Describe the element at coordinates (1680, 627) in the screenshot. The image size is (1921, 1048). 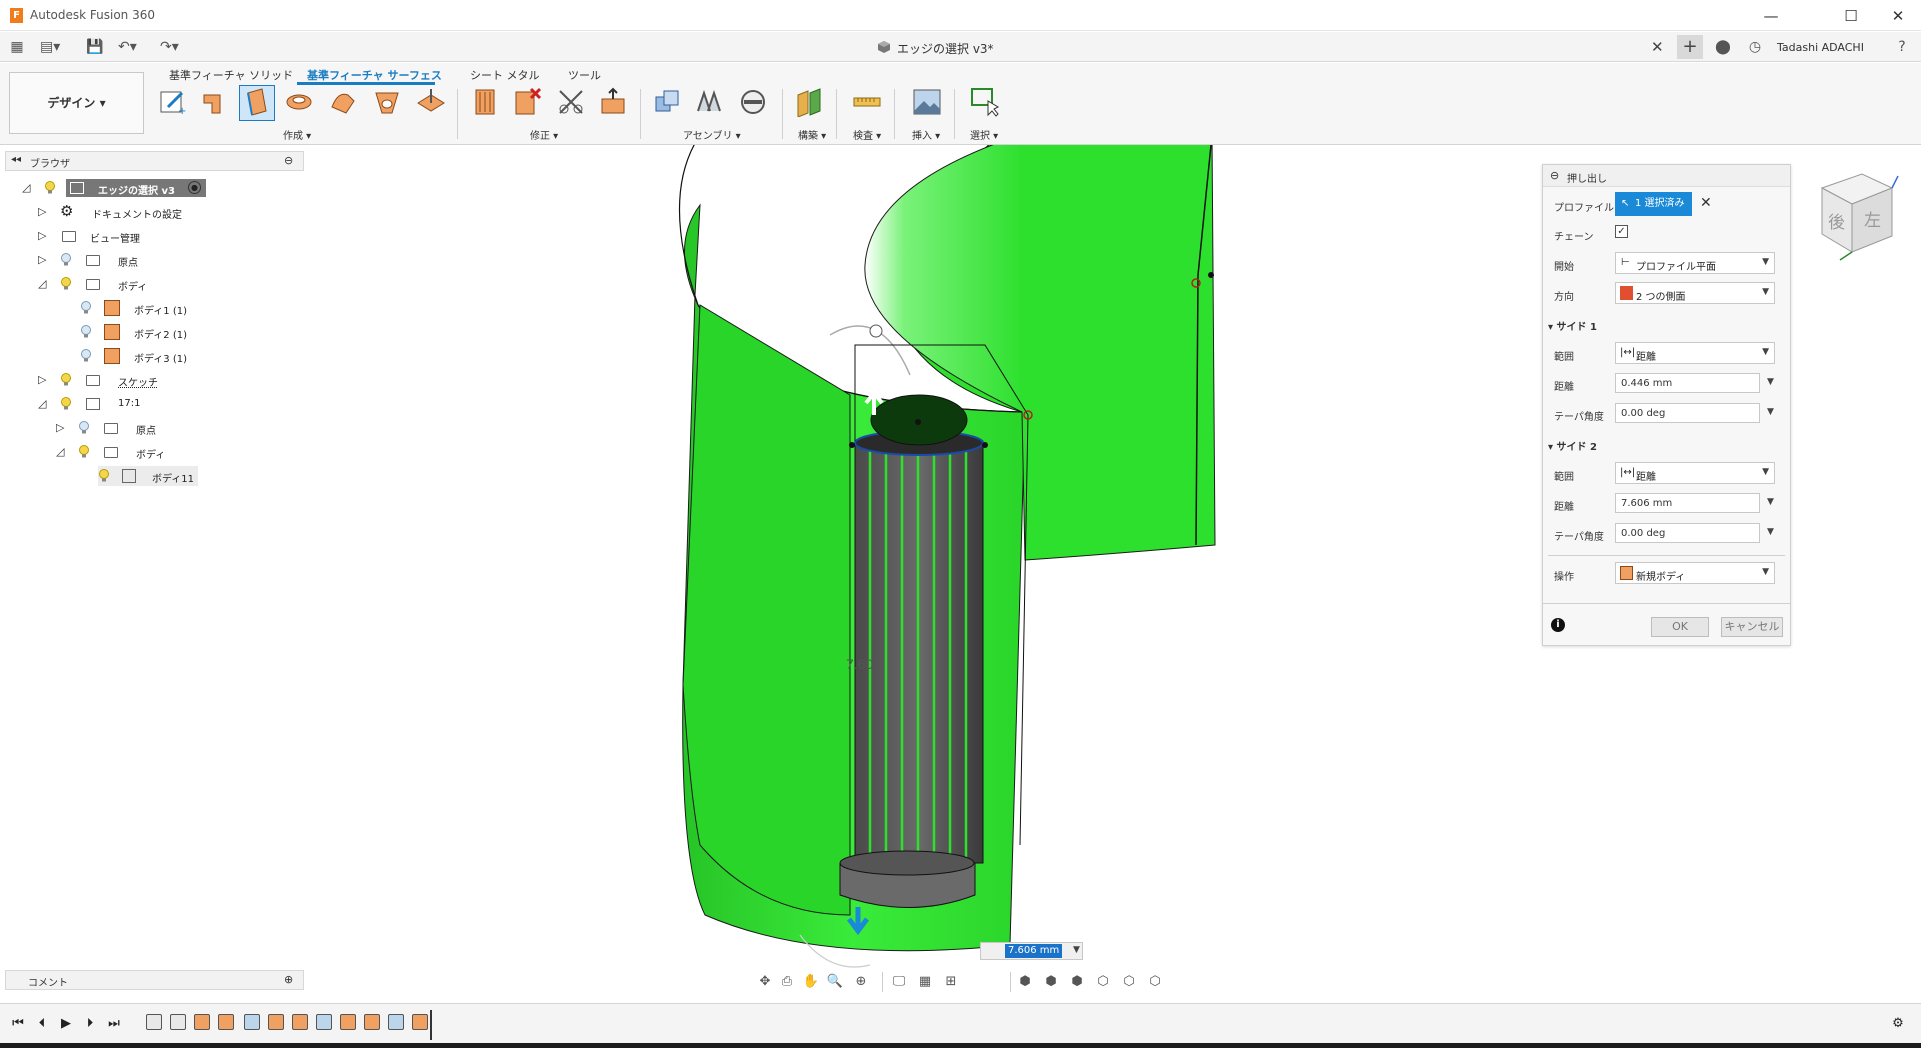
I see `ok-button: OK` at that location.